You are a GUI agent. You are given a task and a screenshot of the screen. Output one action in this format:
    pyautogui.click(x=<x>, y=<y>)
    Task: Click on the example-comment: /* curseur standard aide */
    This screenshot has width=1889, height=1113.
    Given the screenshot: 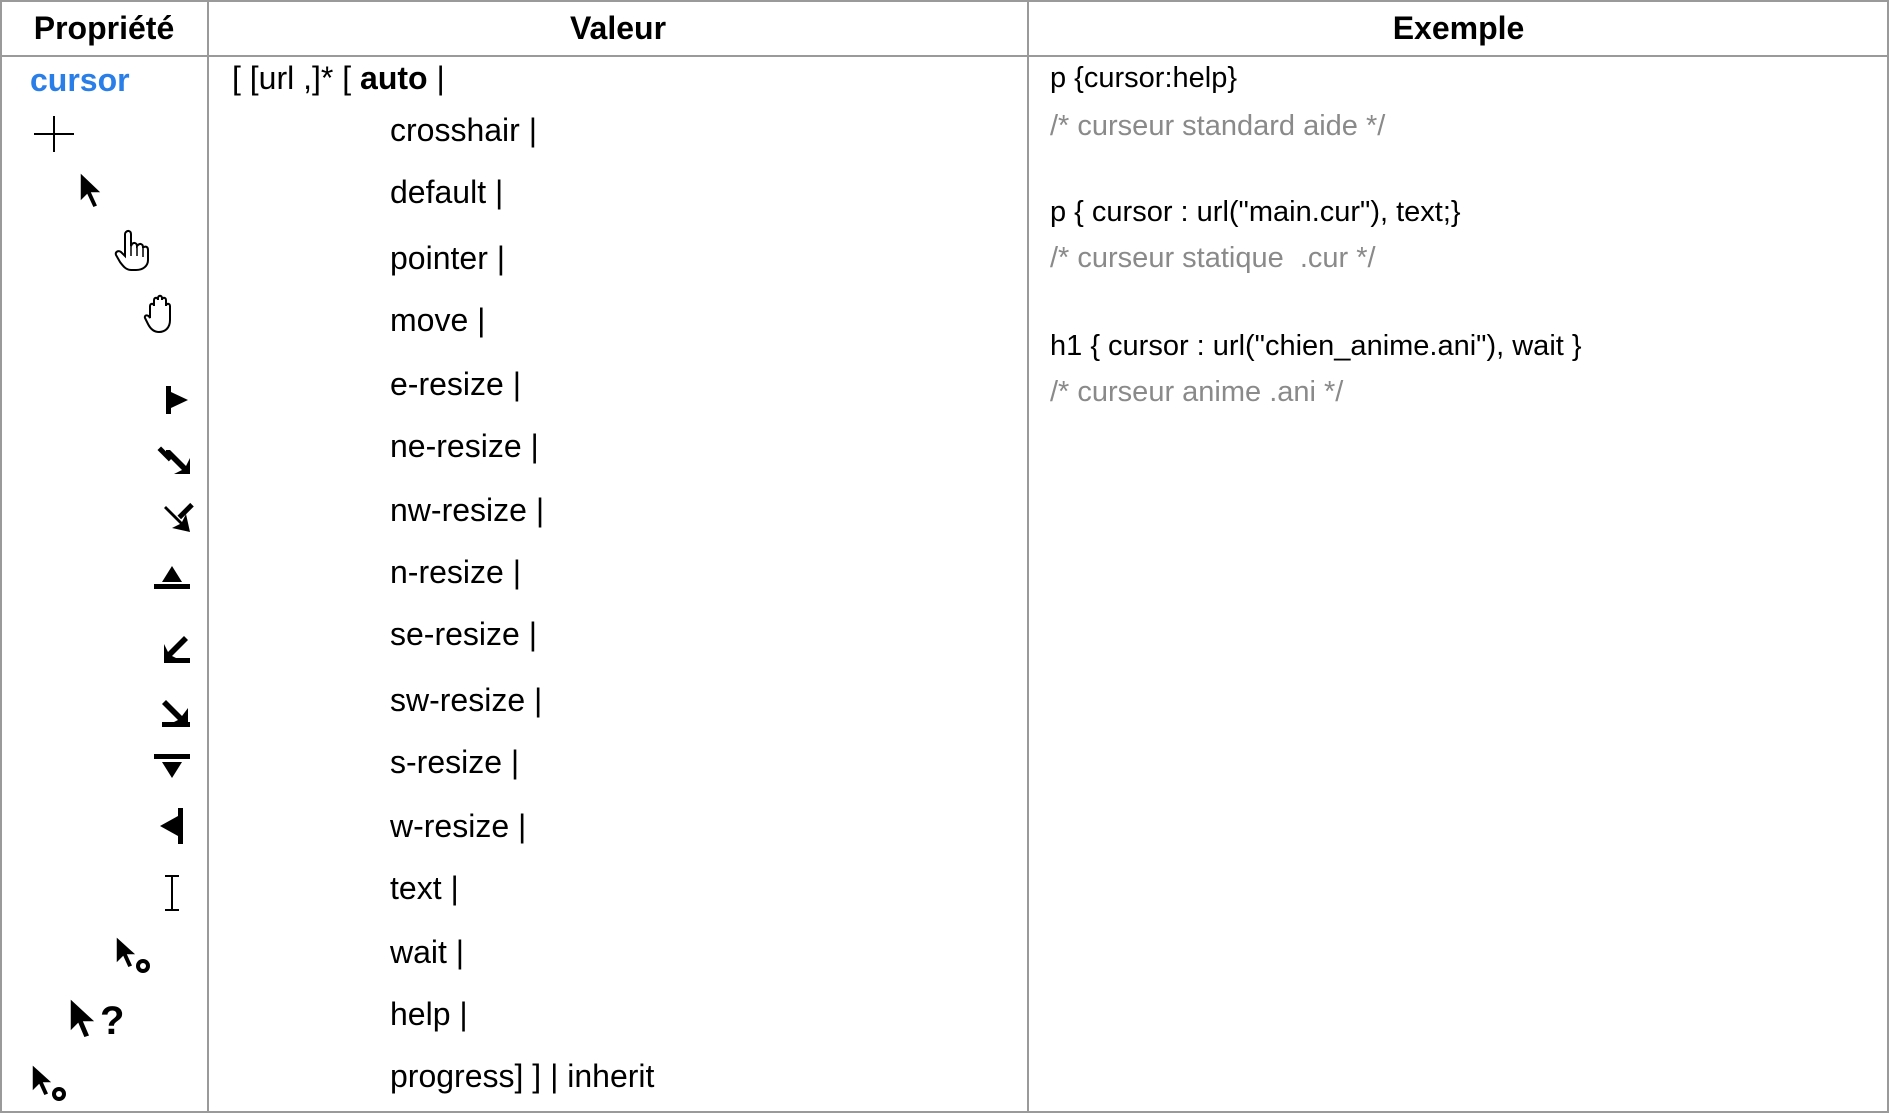 What is the action you would take?
    pyautogui.click(x=1218, y=126)
    